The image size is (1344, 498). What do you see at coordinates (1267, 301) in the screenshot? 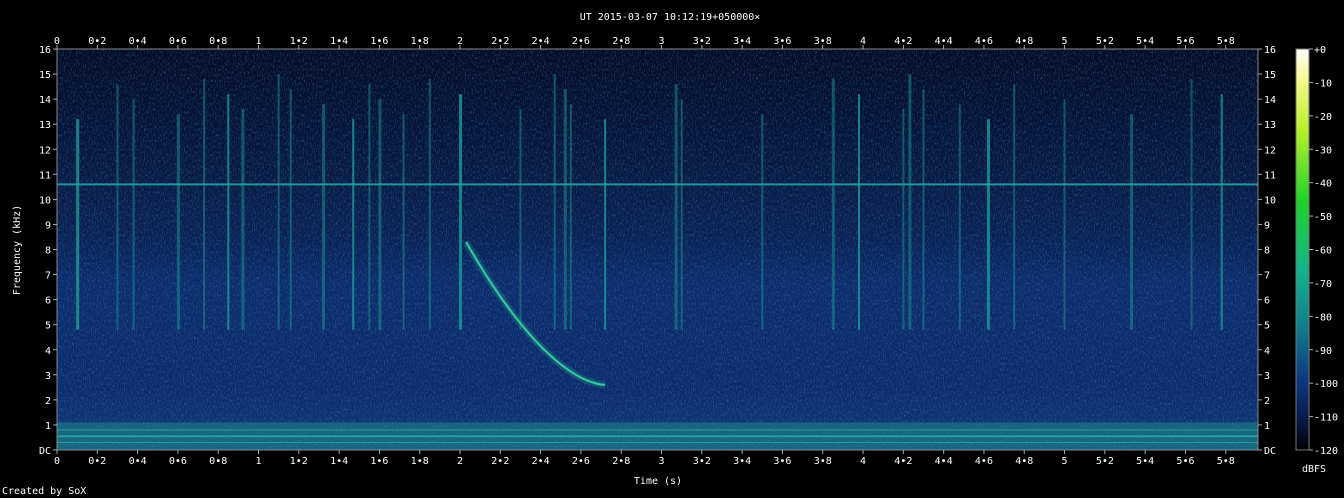
I see `y-tick-label-right: 6` at bounding box center [1267, 301].